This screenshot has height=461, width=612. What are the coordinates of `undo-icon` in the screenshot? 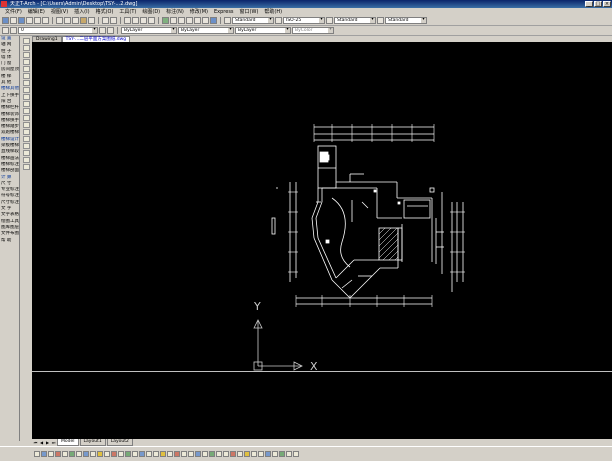 It's located at (105, 20).